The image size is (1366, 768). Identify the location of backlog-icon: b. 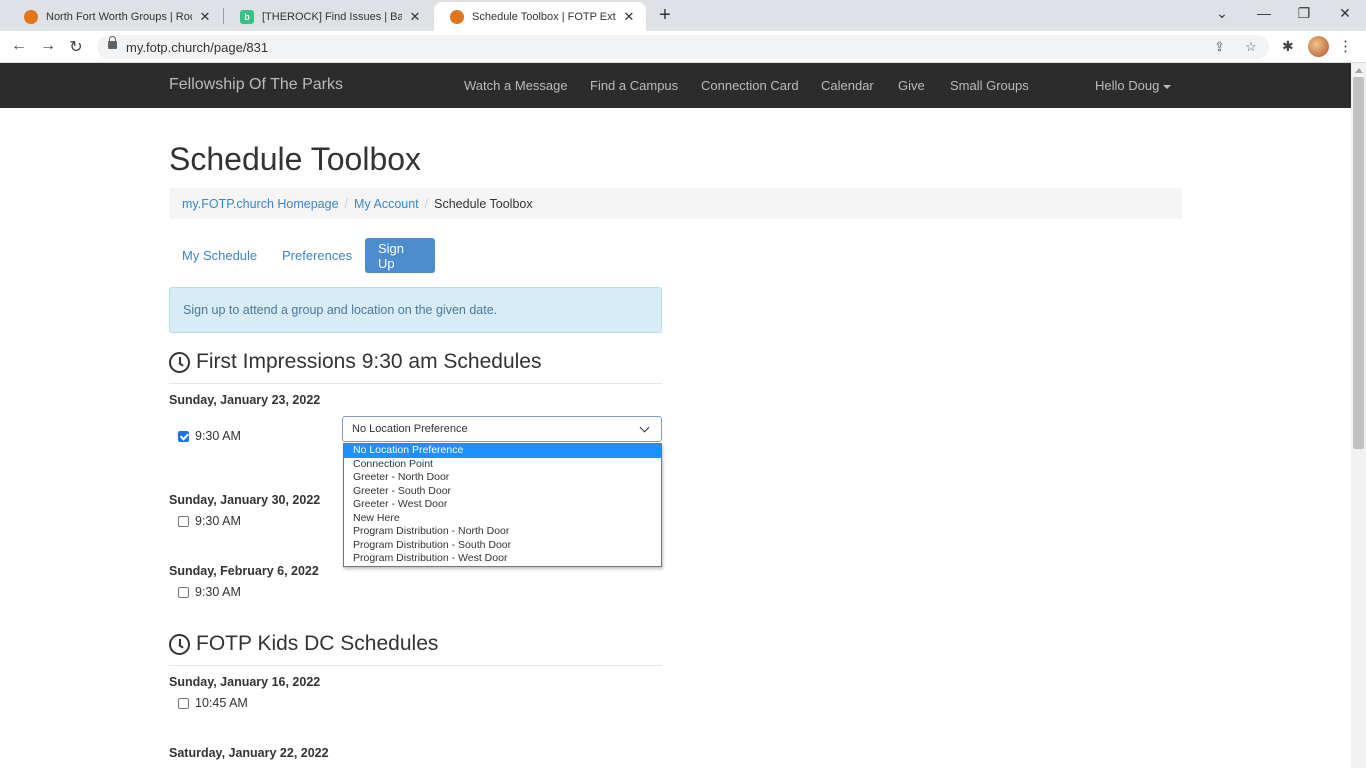
(247, 16).